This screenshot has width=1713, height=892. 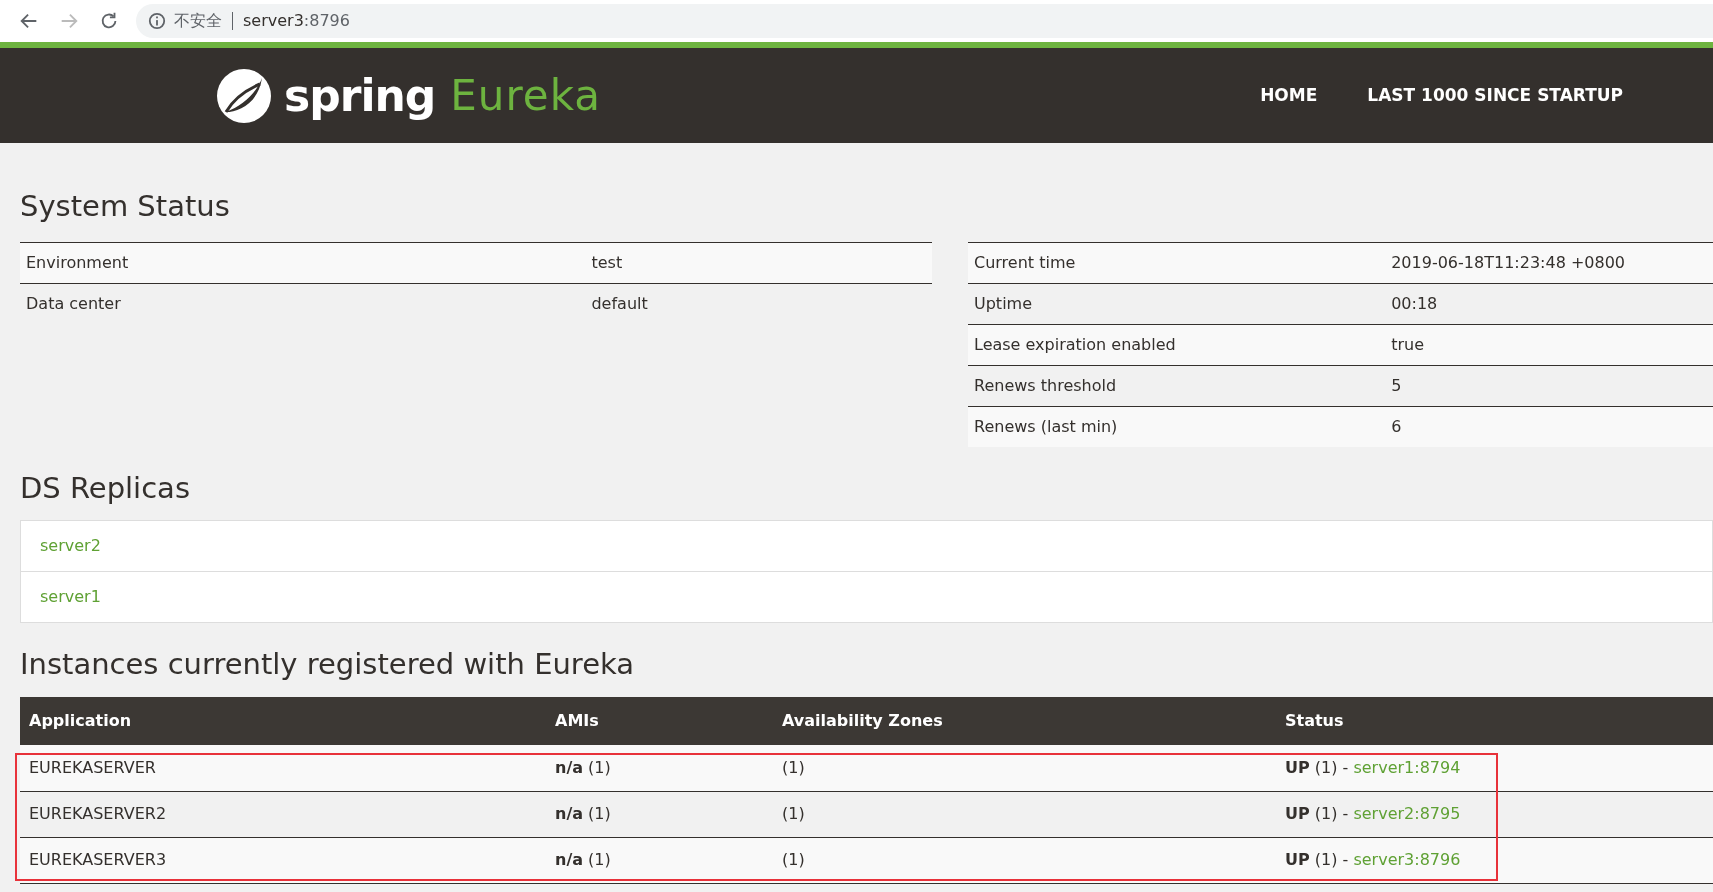 What do you see at coordinates (296, 21) in the screenshot?
I see `url-text: server3:8796` at bounding box center [296, 21].